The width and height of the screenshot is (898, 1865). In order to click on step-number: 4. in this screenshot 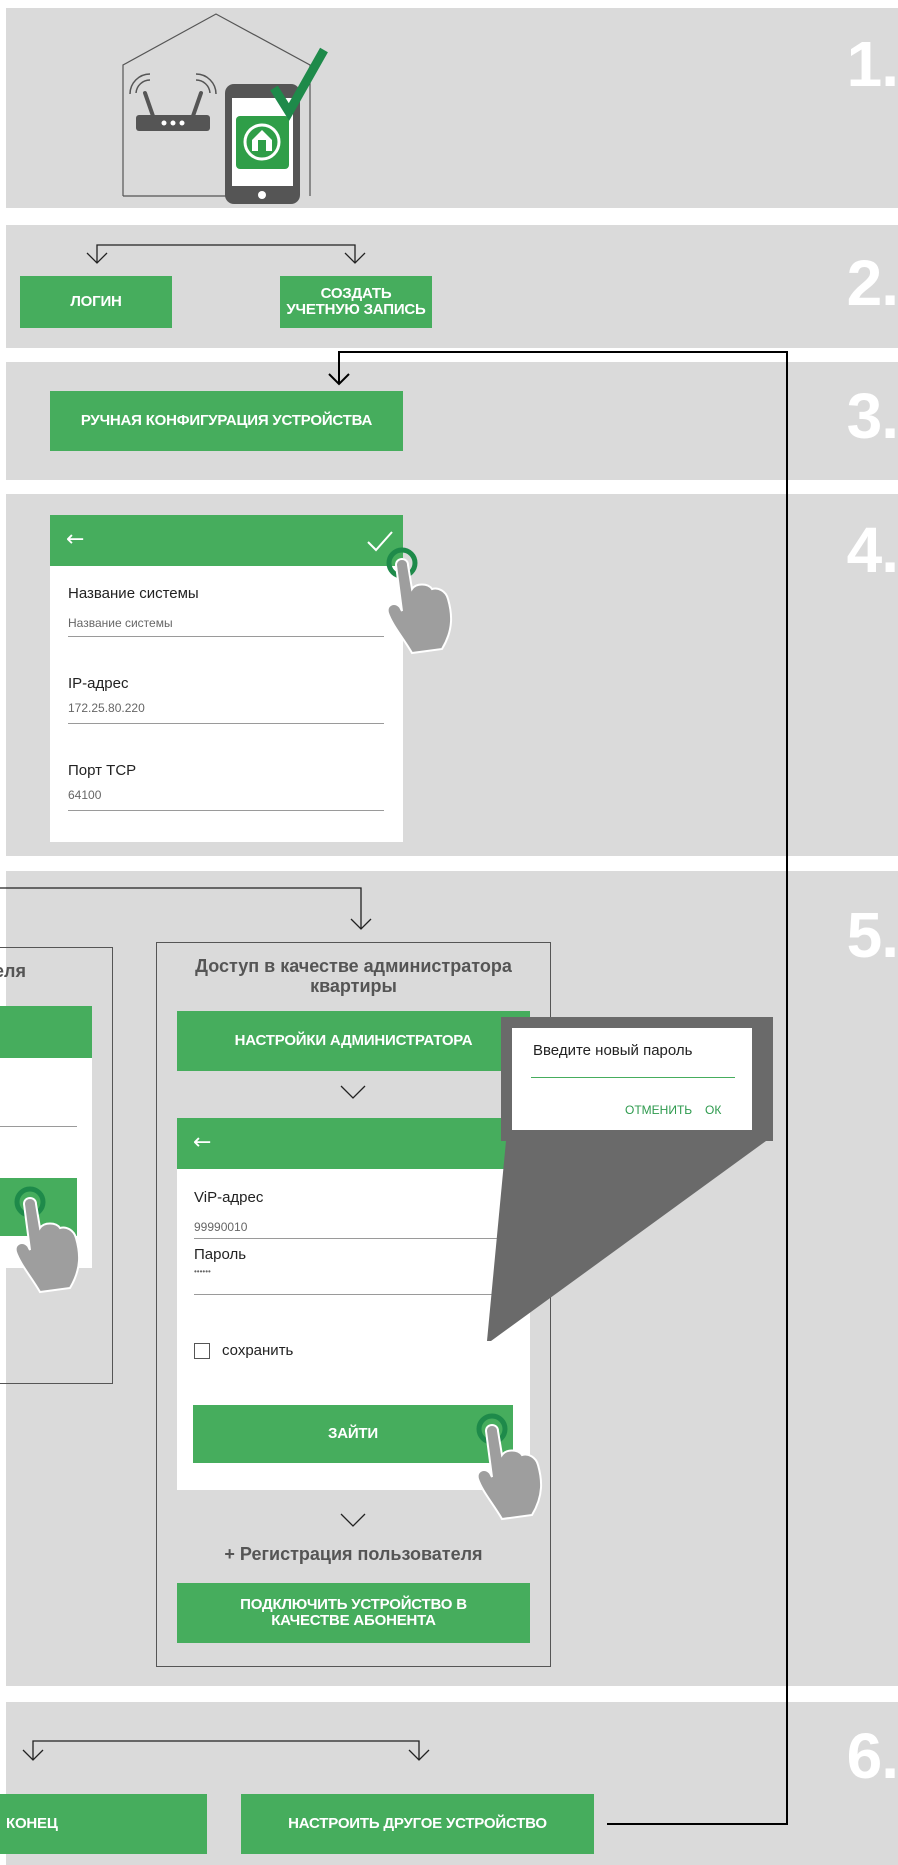, I will do `click(872, 550)`.